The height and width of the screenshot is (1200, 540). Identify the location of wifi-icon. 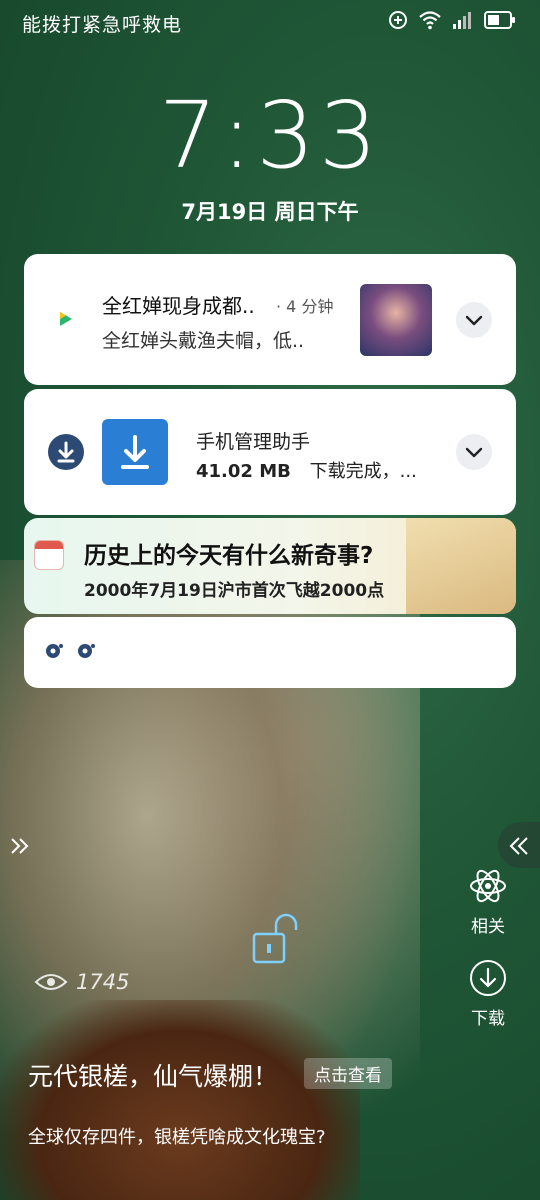
(430, 20).